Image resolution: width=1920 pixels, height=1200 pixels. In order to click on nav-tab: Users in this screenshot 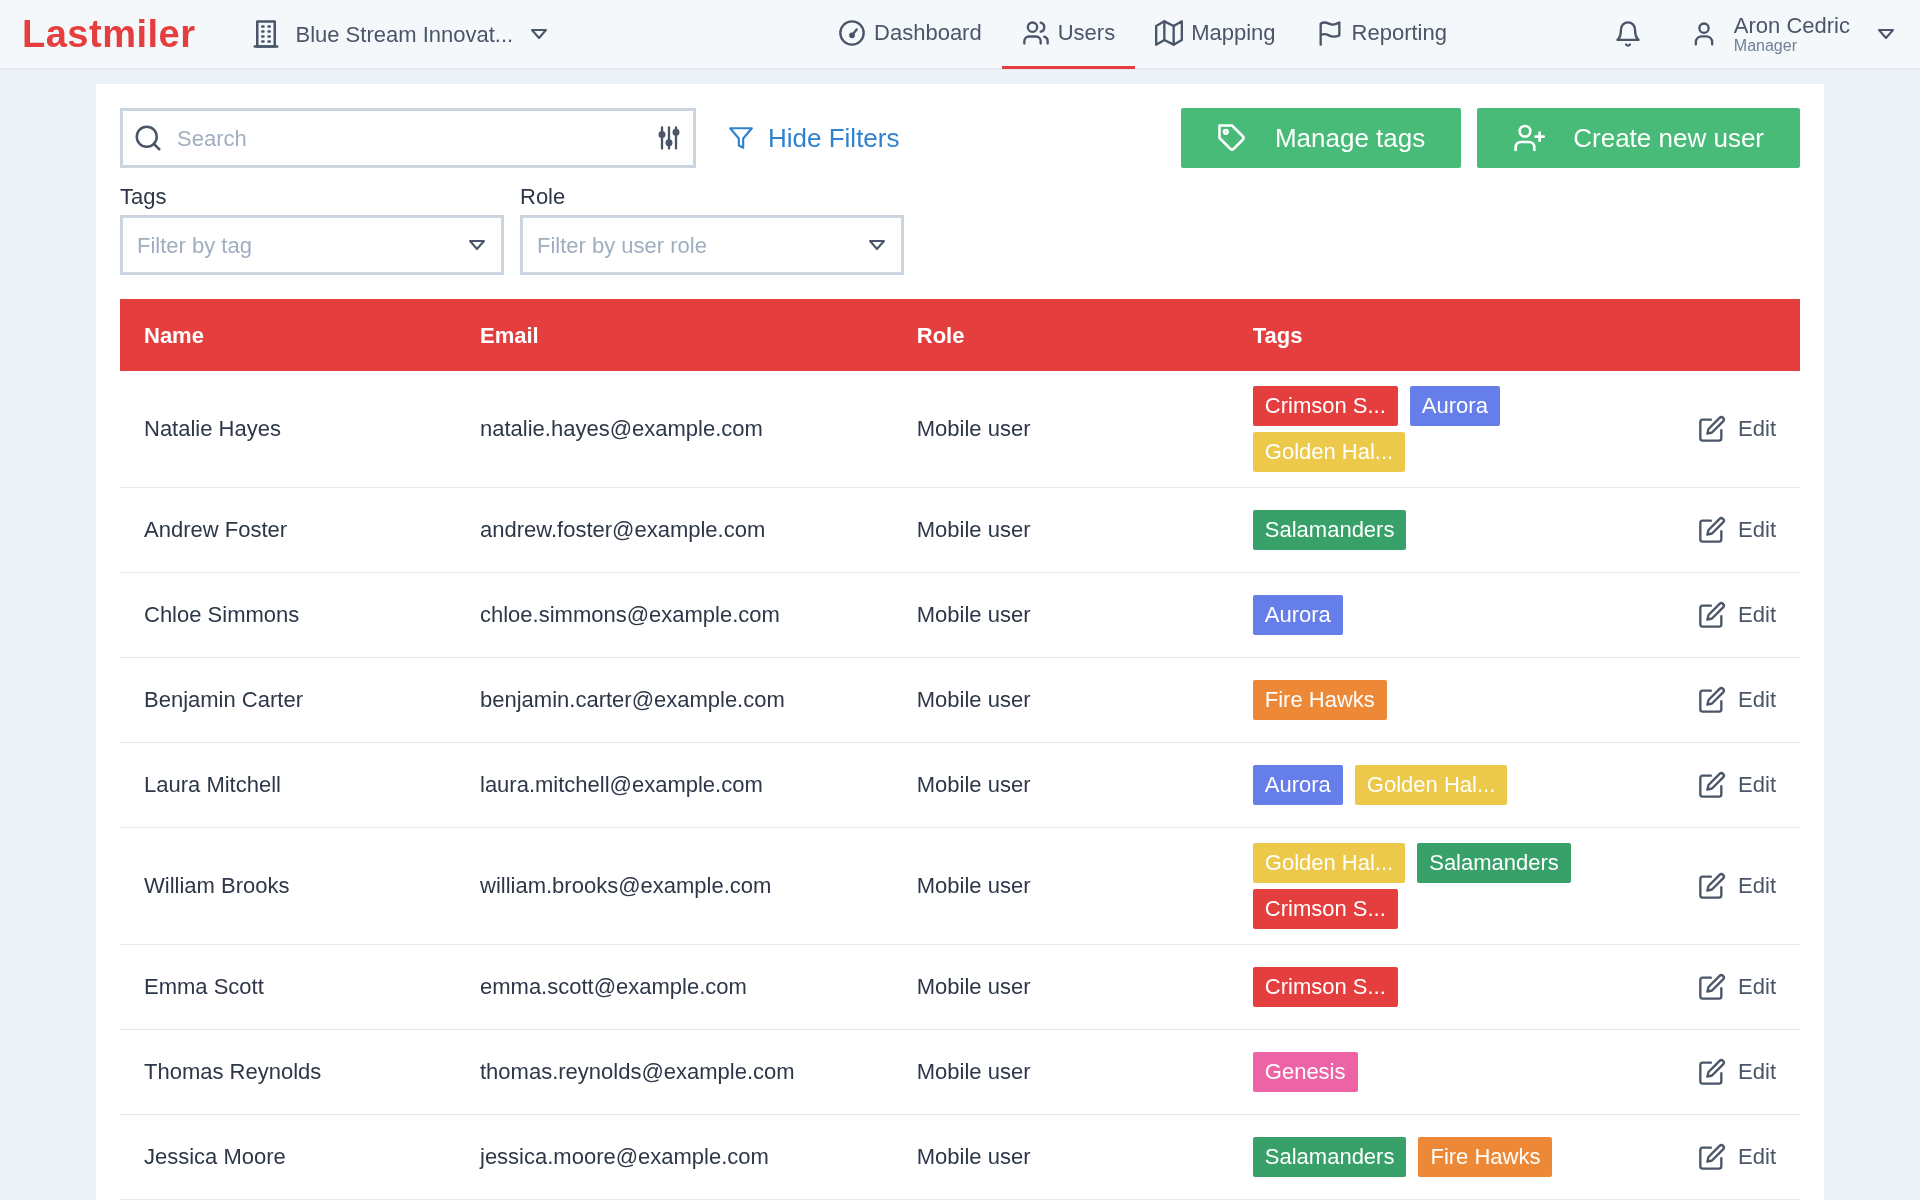, I will do `click(1068, 34)`.